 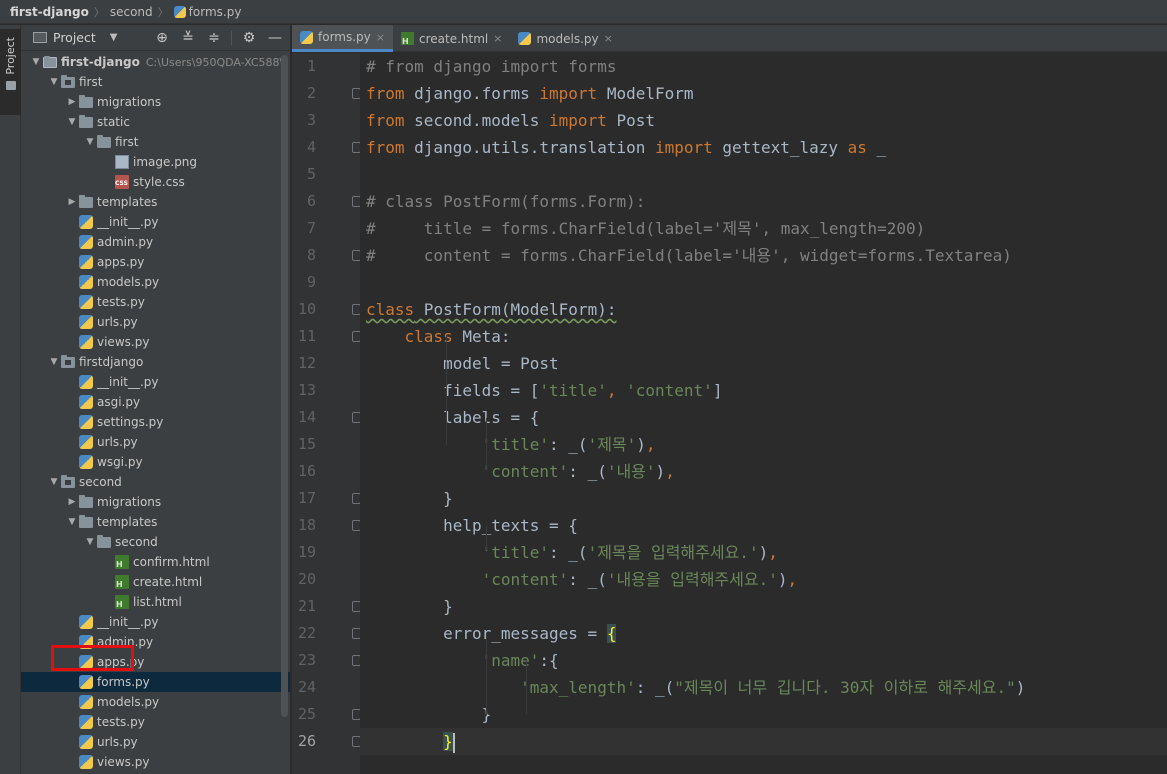 What do you see at coordinates (215, 12) in the screenshot?
I see `breadcrumb-file: forms.py` at bounding box center [215, 12].